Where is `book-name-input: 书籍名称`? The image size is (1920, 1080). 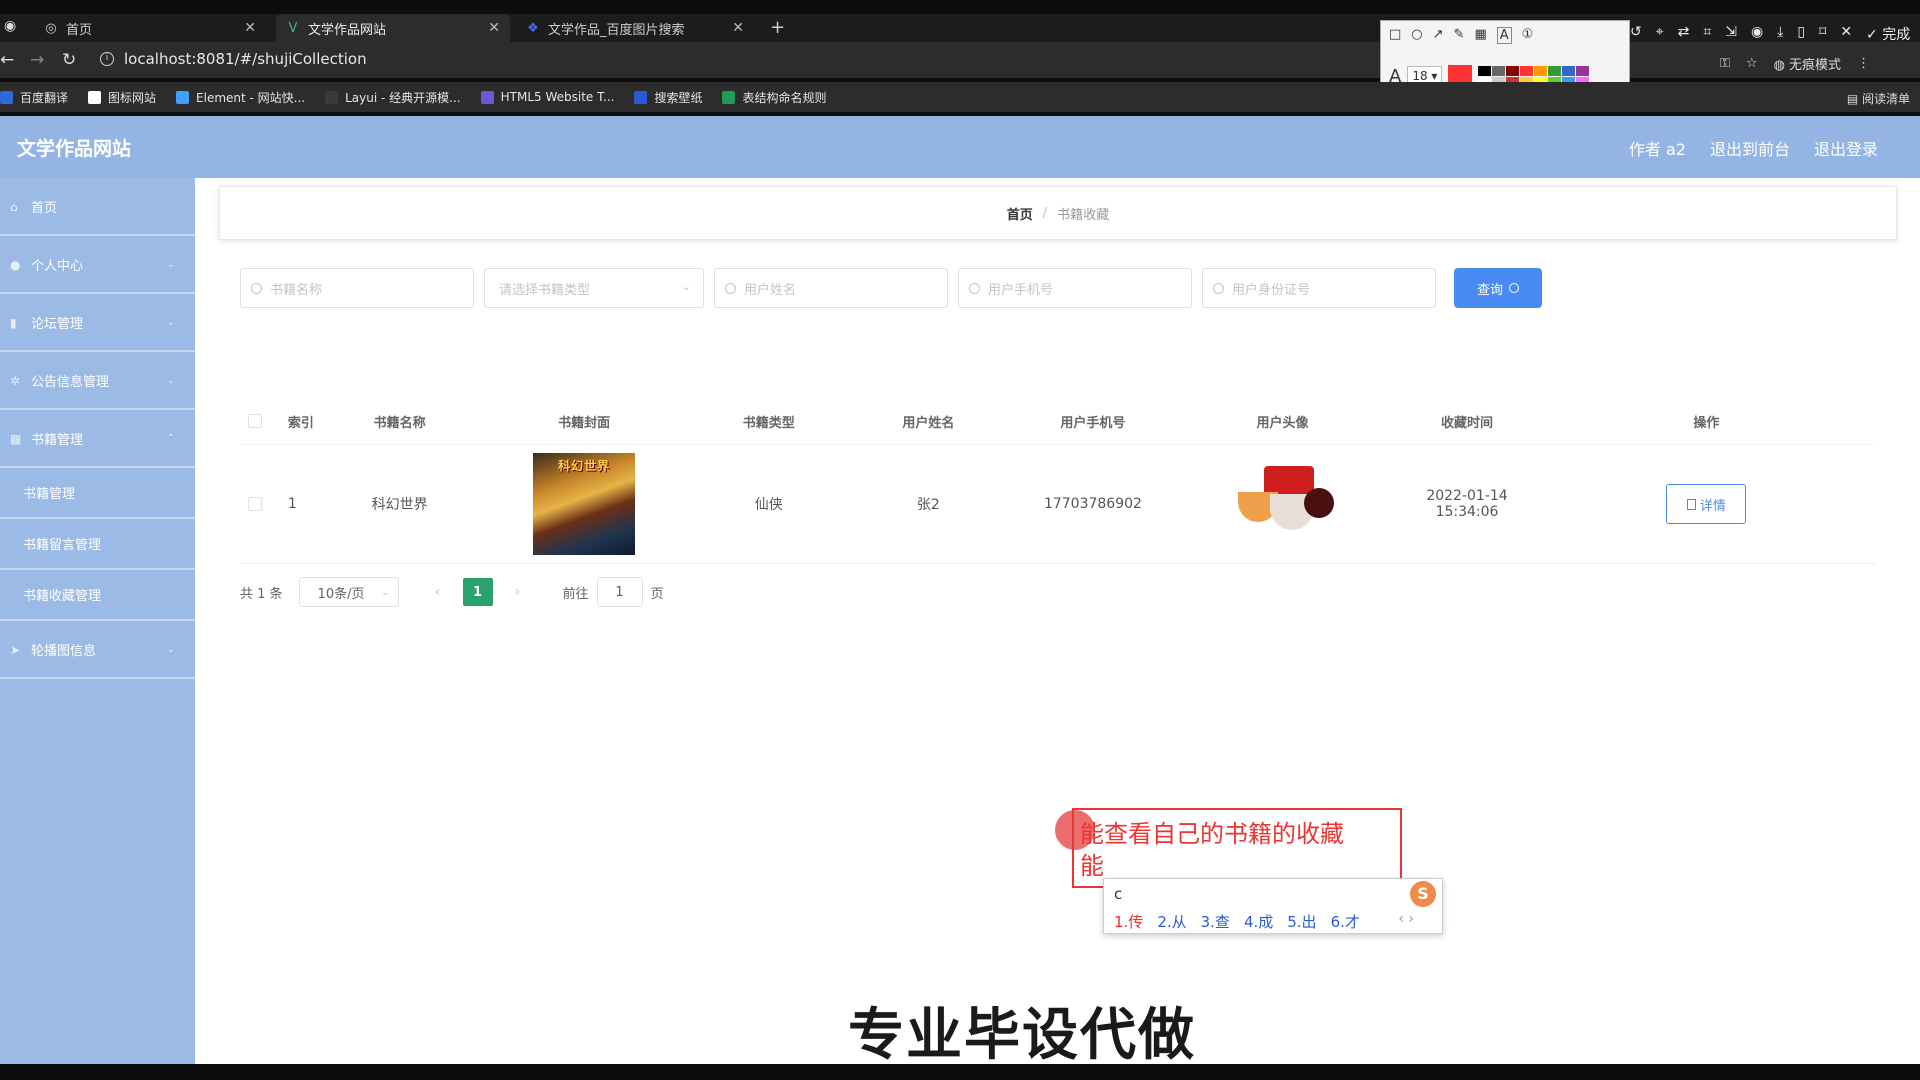
book-name-input: 书籍名称 is located at coordinates (357, 288).